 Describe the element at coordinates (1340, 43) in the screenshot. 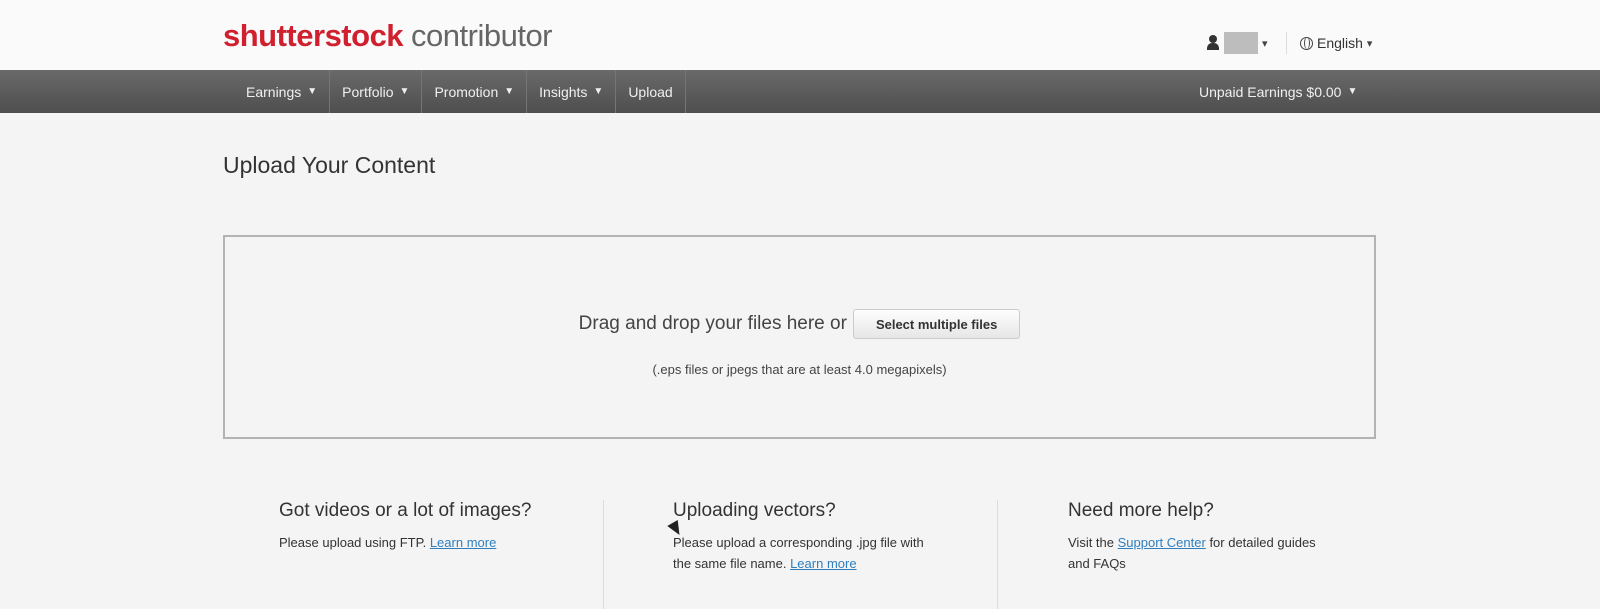

I see `language-label: English` at that location.